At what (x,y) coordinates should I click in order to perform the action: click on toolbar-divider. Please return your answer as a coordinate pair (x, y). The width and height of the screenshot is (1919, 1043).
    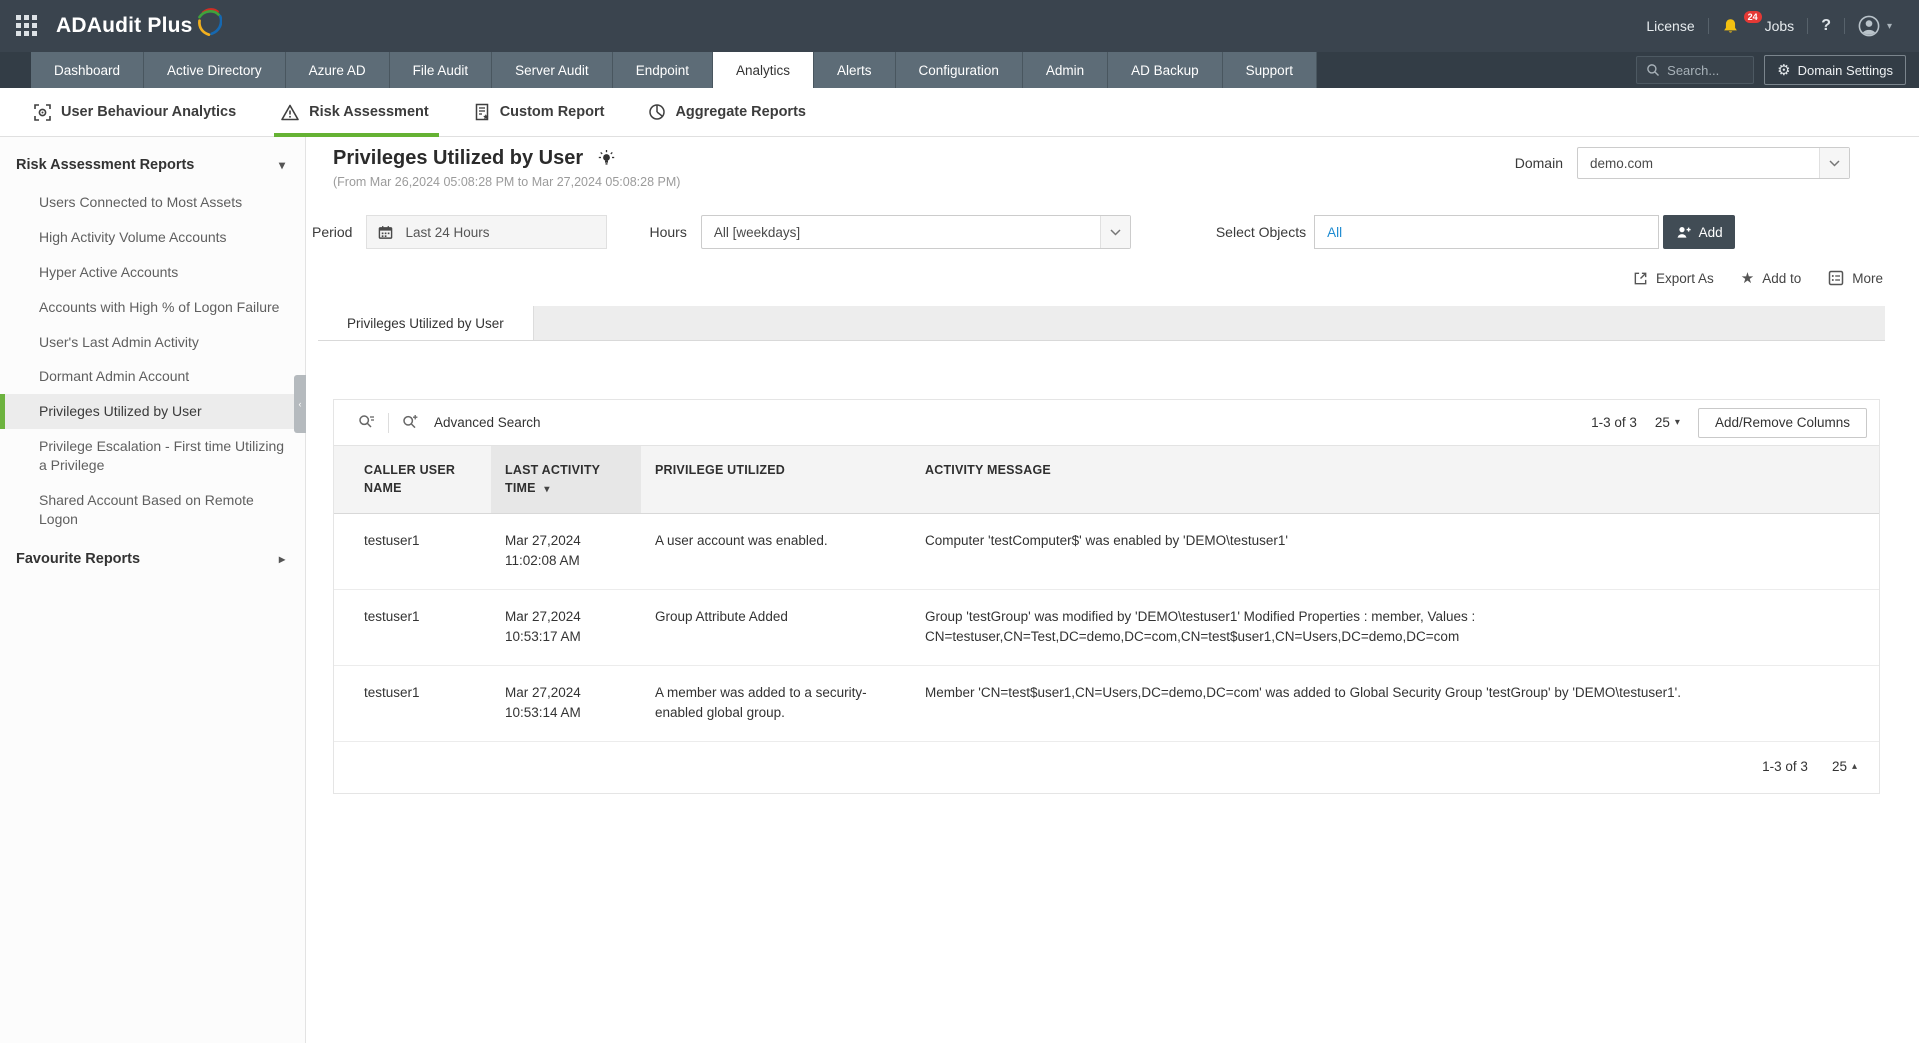
    Looking at the image, I should click on (388, 422).